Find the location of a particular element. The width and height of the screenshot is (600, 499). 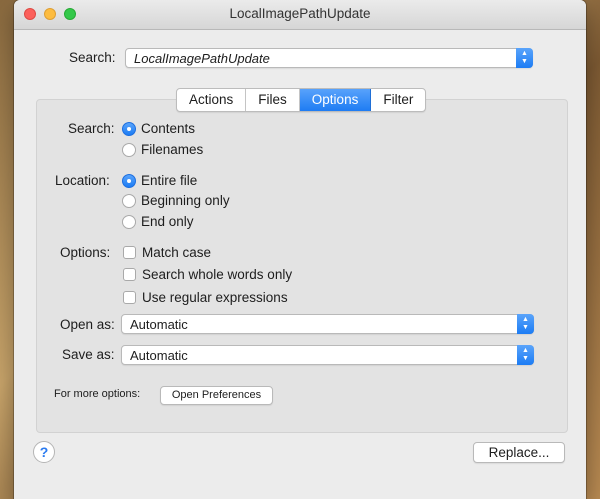

radio-beginning-only: Beginning only is located at coordinates (176, 200).